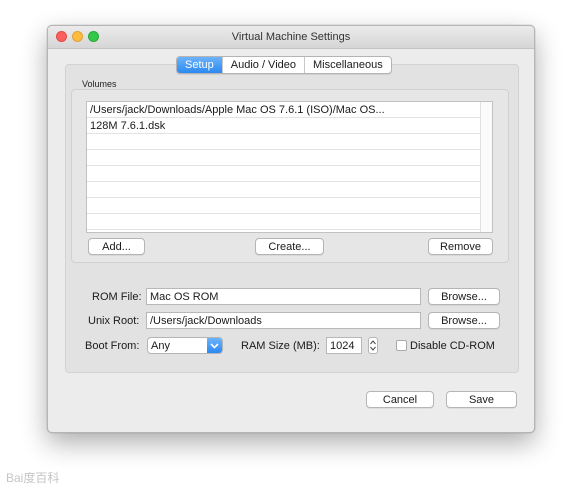 The image size is (580, 498). Describe the element at coordinates (99, 84) in the screenshot. I see `volumes-label: Volumes` at that location.